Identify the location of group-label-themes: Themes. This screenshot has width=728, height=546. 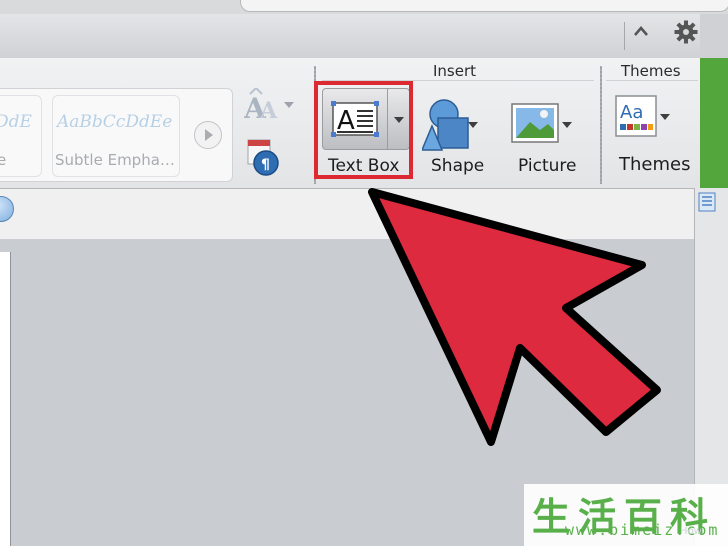
(651, 71).